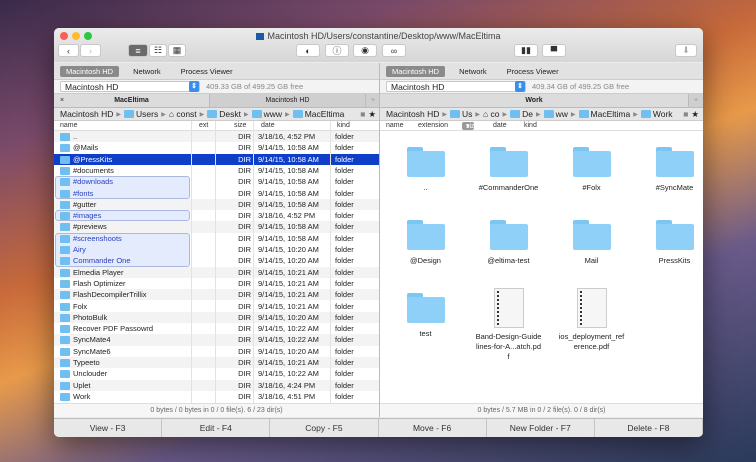 The width and height of the screenshot is (756, 462). I want to click on detail-view-button: ☷, so click(158, 50).